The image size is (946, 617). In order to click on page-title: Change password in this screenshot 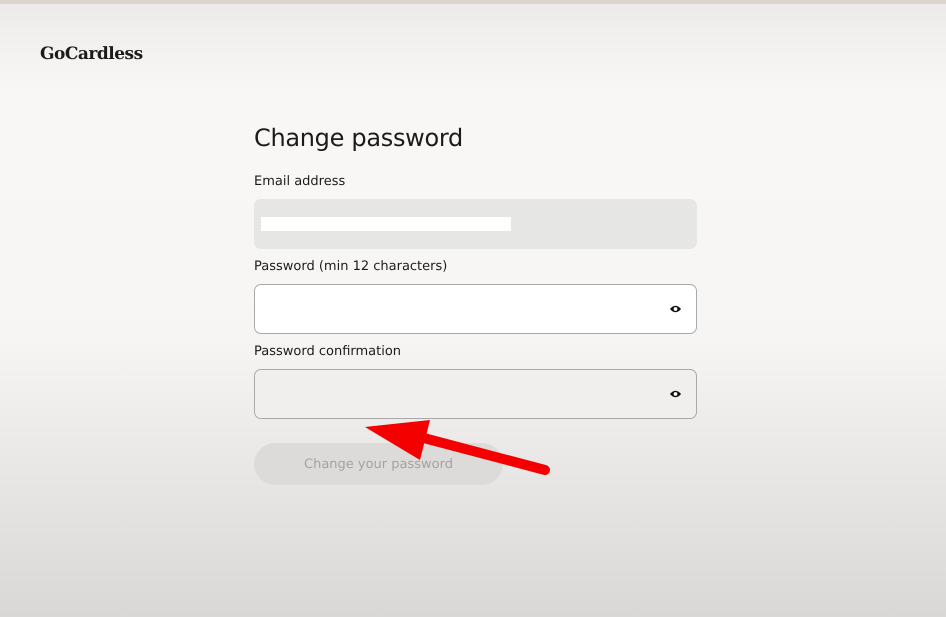, I will do `click(359, 138)`.